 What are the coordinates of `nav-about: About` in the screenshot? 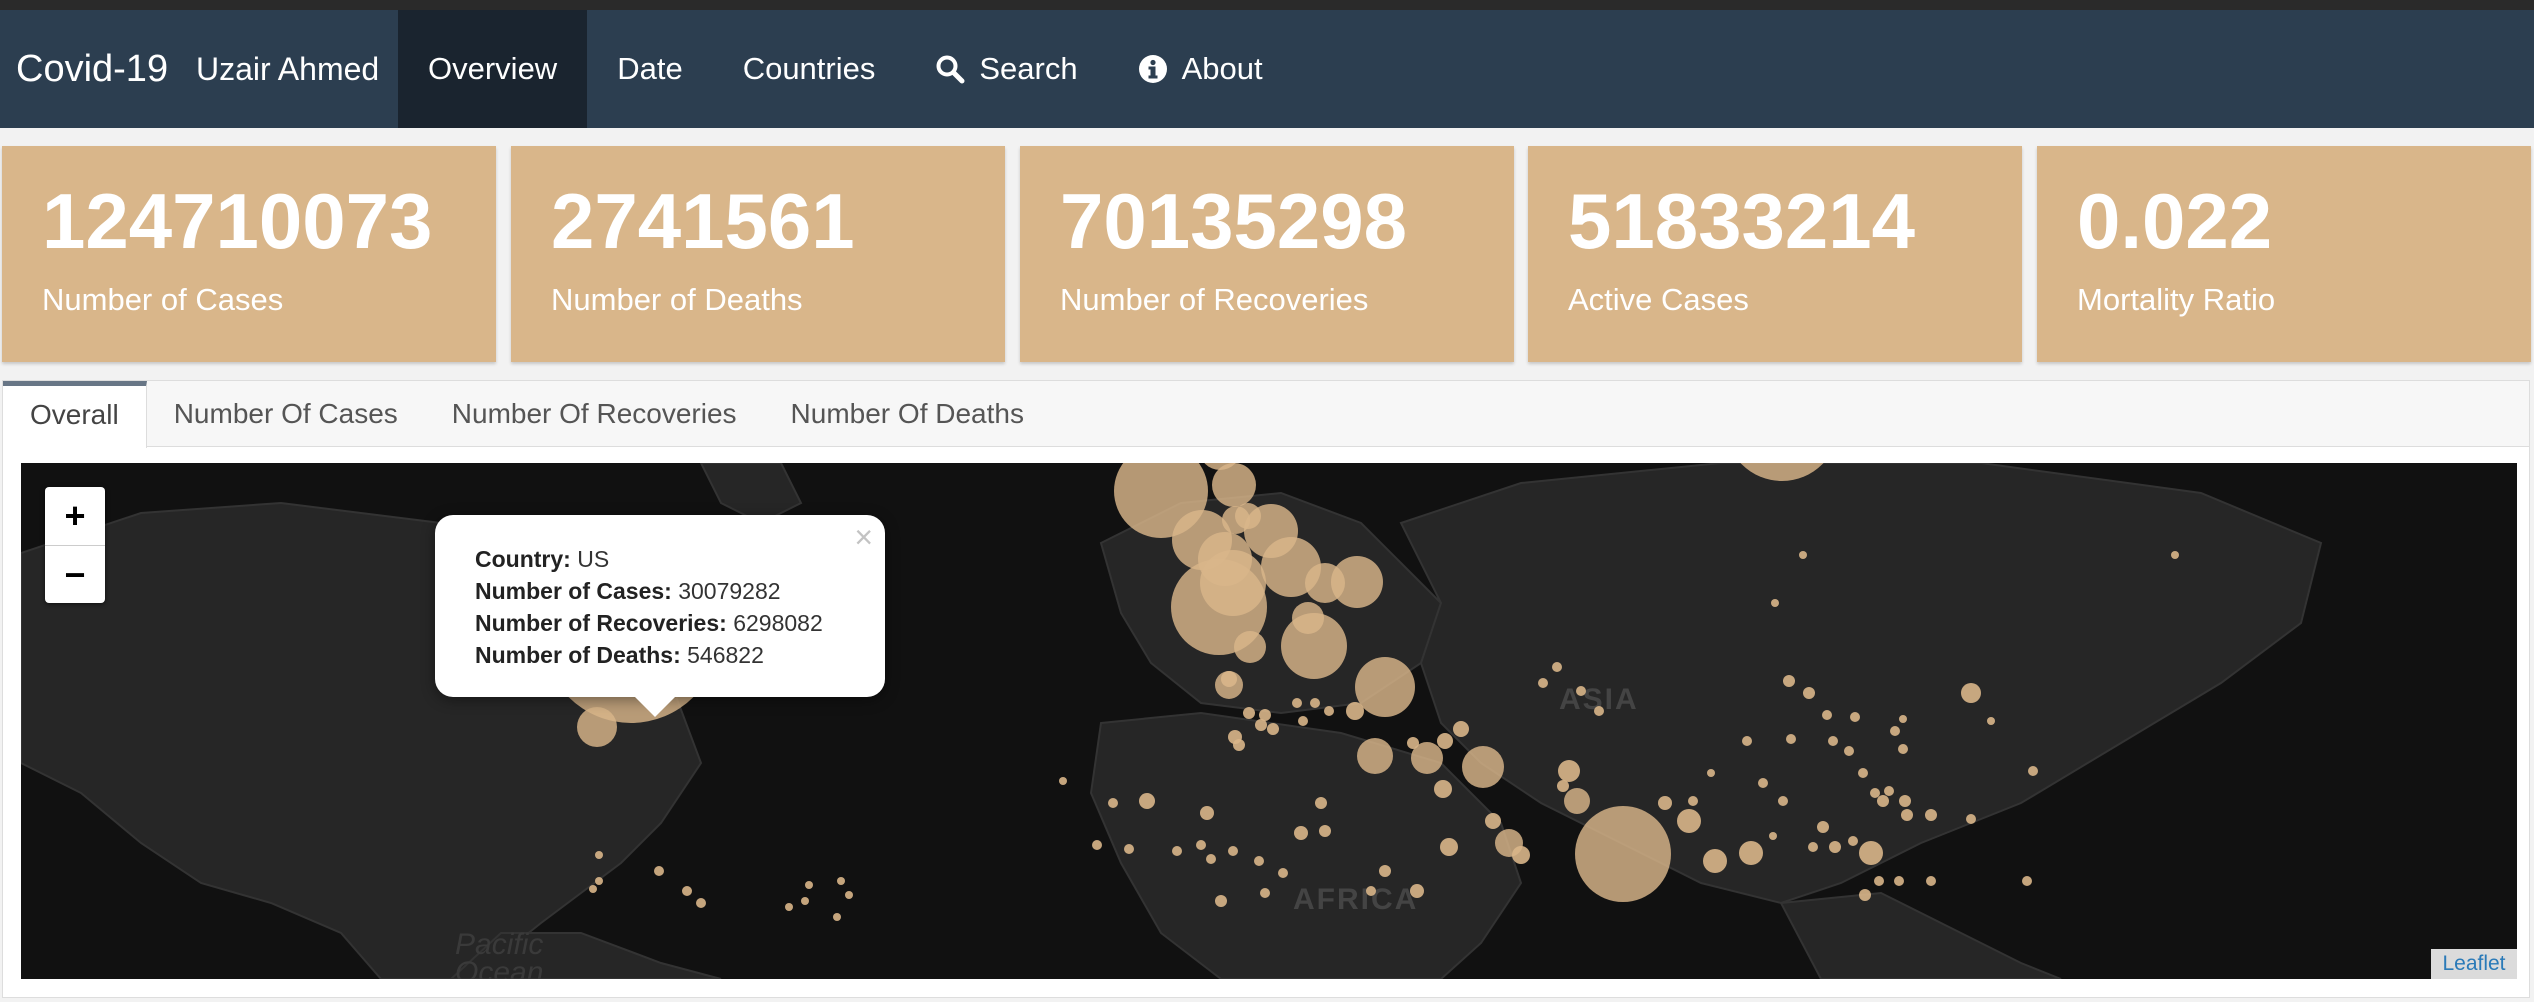 It's located at (1200, 69).